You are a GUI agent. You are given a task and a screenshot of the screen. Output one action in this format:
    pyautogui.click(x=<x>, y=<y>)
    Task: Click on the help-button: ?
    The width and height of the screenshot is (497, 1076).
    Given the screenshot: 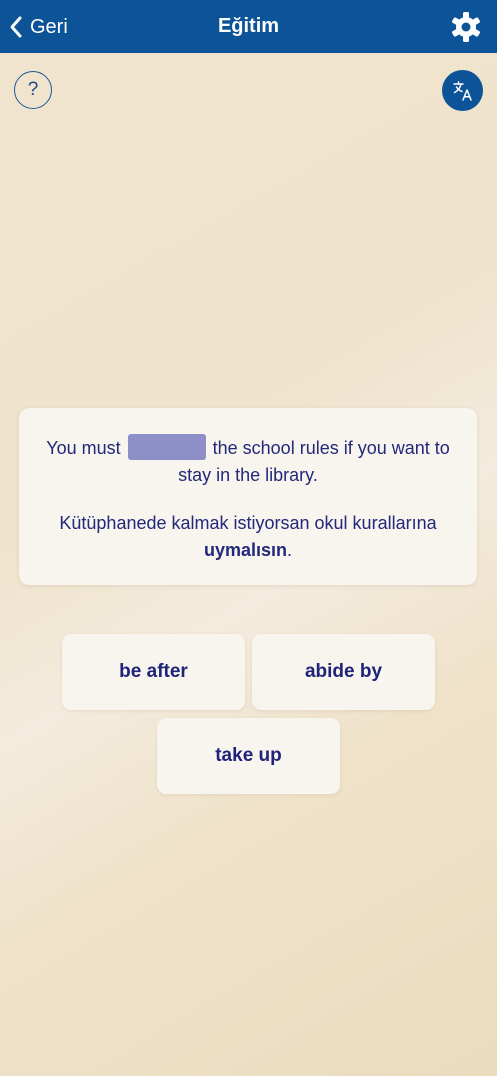 What is the action you would take?
    pyautogui.click(x=33, y=90)
    